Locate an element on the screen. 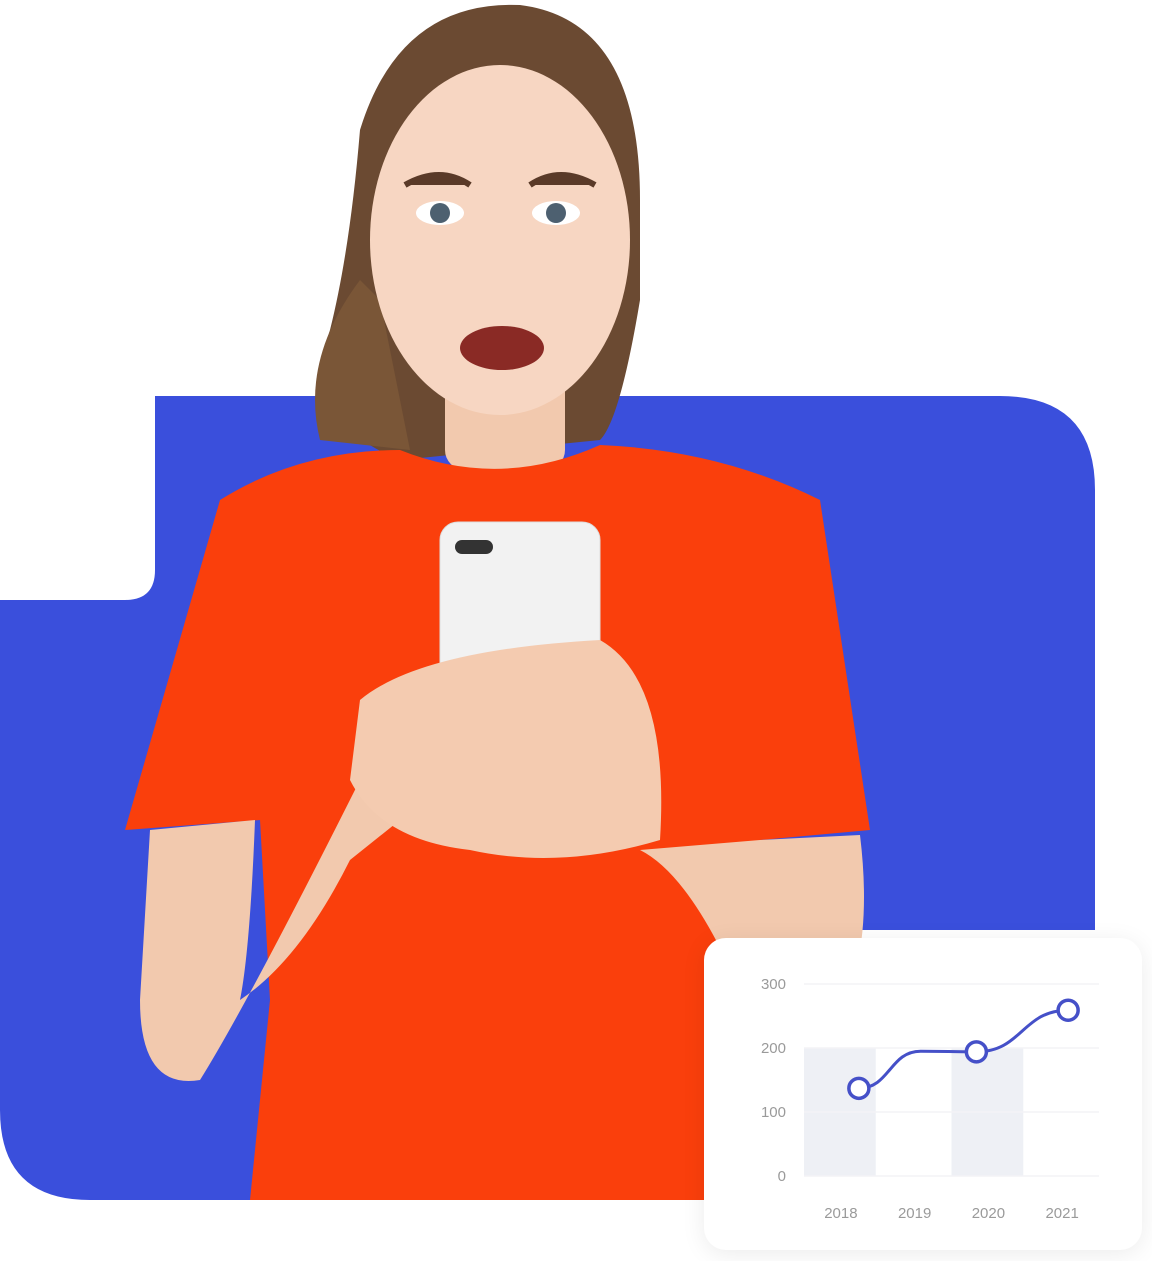  y-tick-label: 0 is located at coordinates (782, 1176).